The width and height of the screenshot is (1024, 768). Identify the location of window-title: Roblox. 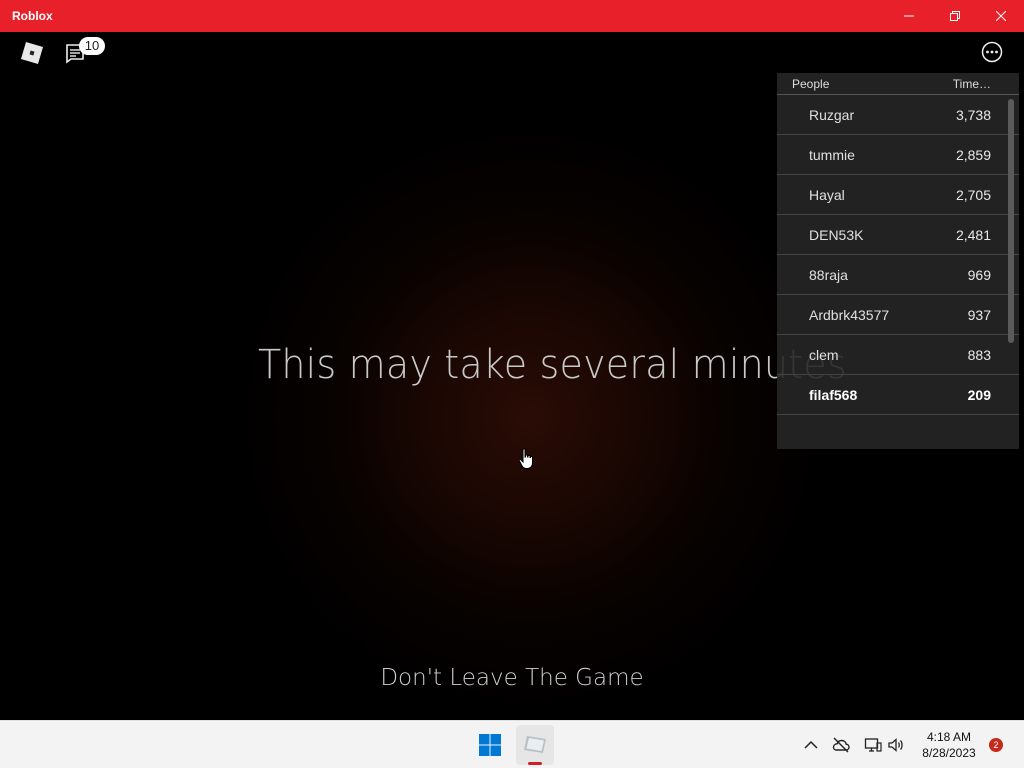
(32, 16).